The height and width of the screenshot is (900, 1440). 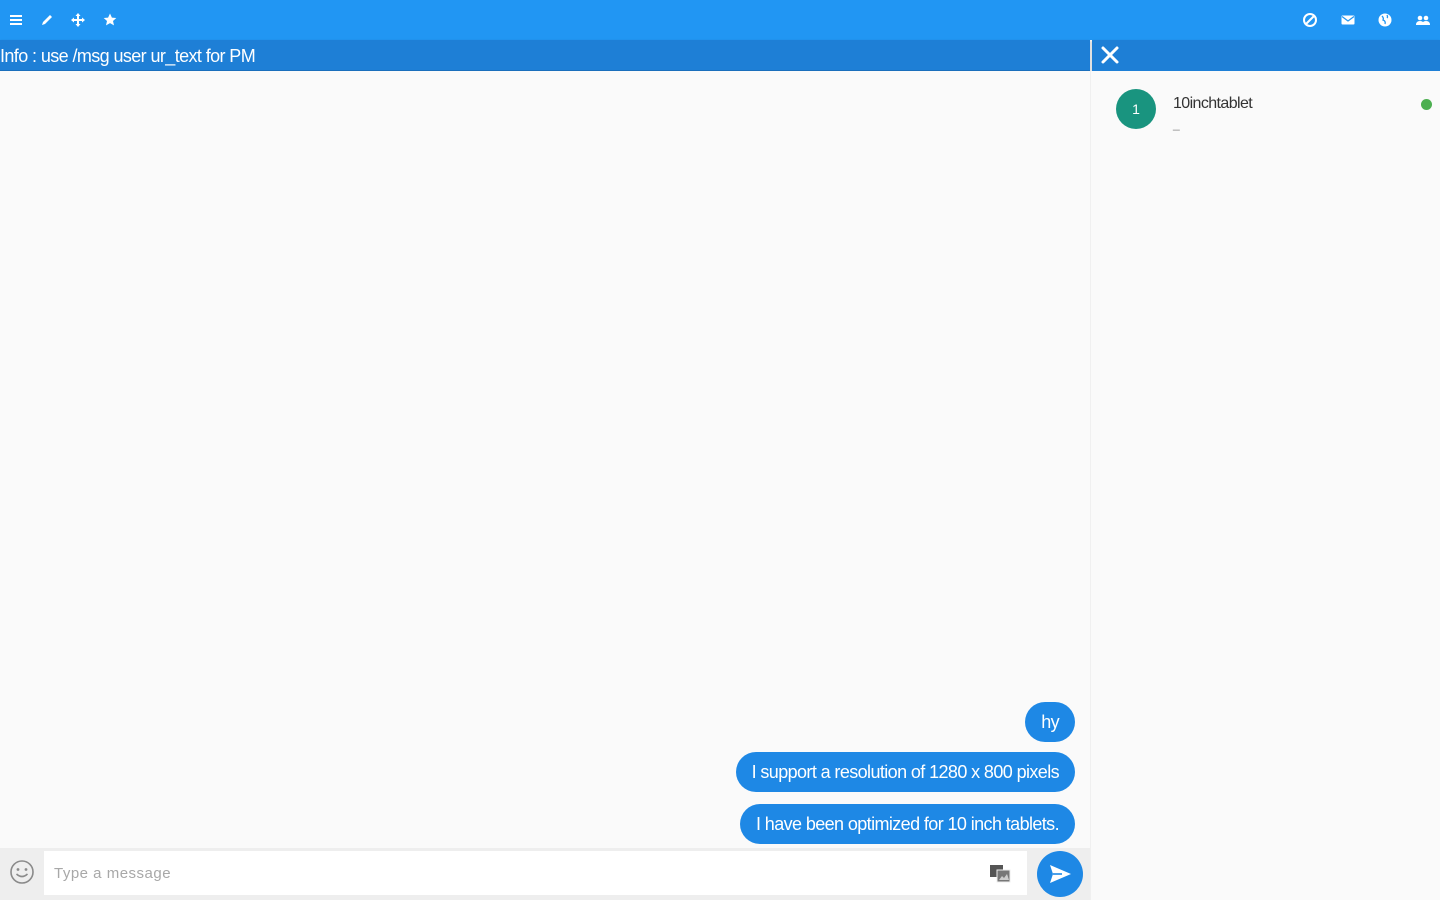 I want to click on user-list-item: 1 10inchtablet _, so click(x=1265, y=113).